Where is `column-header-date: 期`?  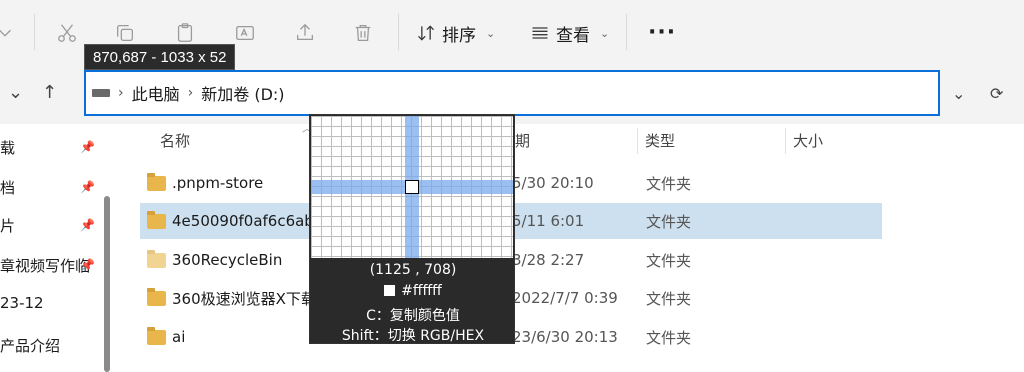 column-header-date: 期 is located at coordinates (522, 140).